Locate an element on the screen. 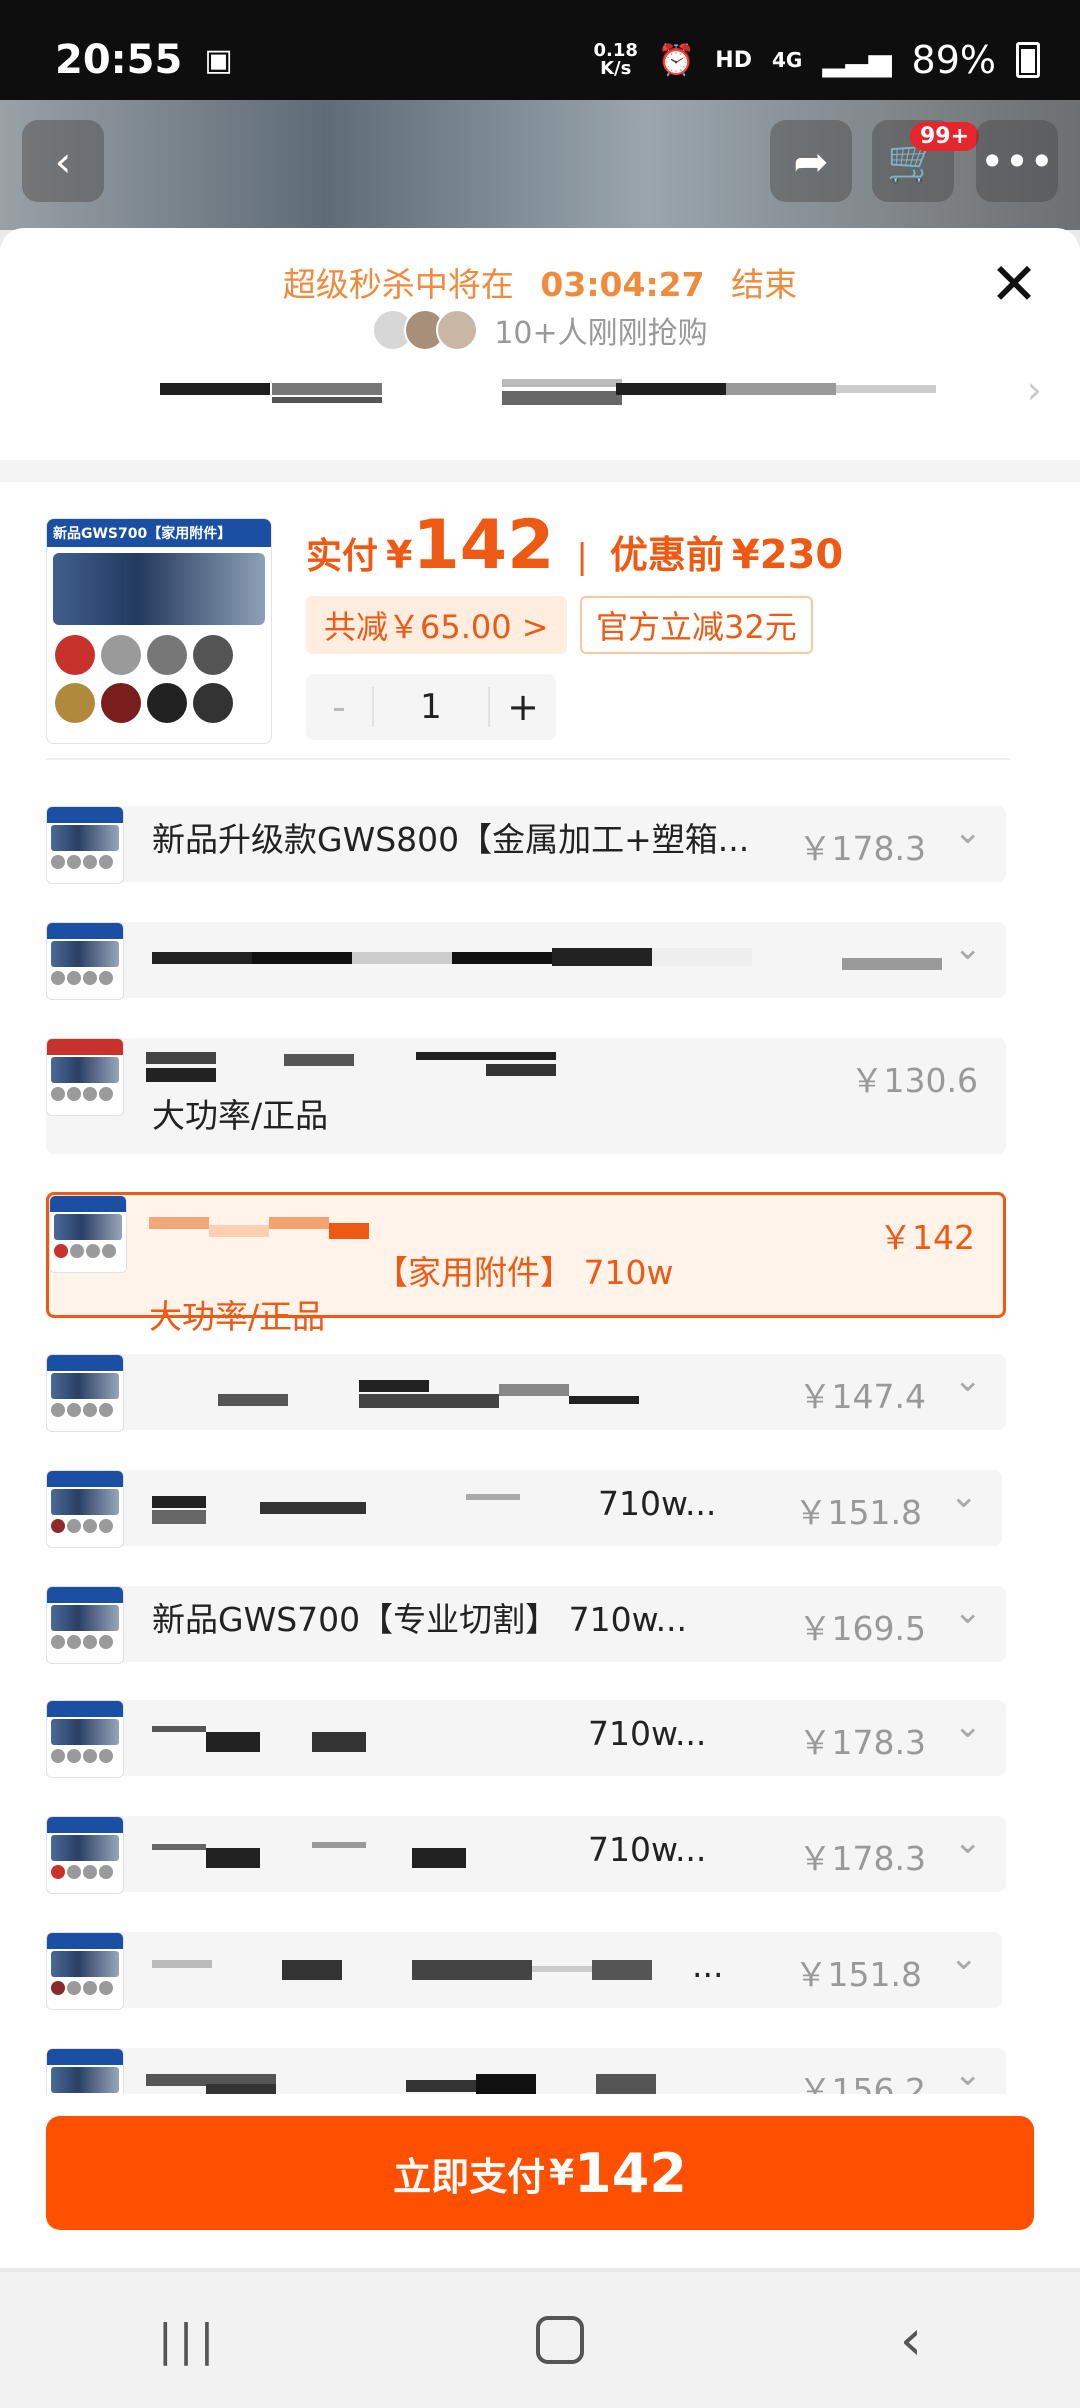 The image size is (1080, 2408). more-icon: ••• is located at coordinates (1017, 161).